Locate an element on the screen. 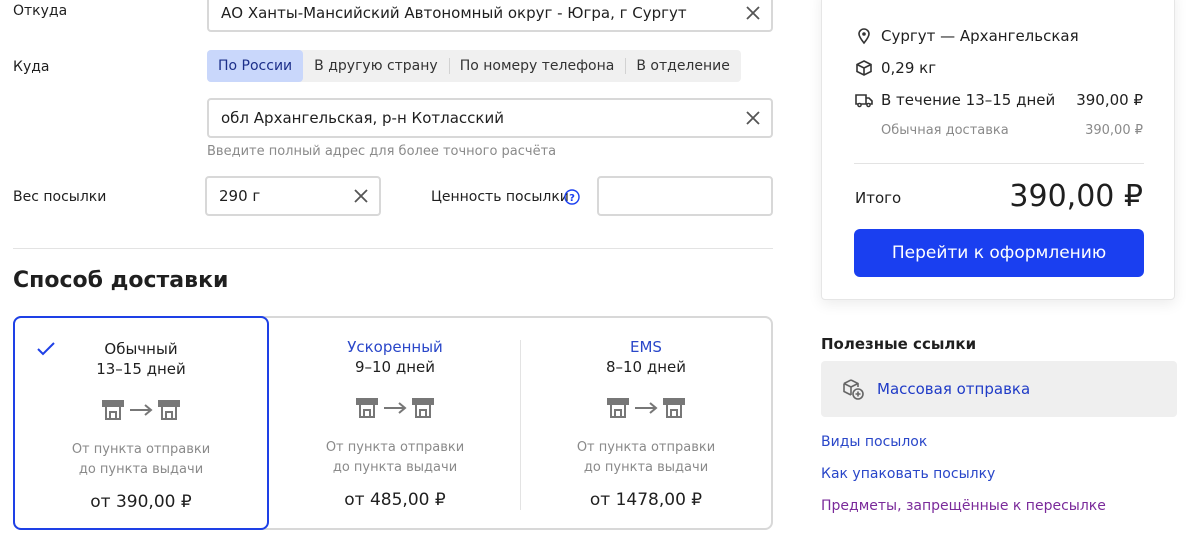 The height and width of the screenshot is (536, 1190). summary-delivery-type: Обычная доставка is located at coordinates (945, 130).